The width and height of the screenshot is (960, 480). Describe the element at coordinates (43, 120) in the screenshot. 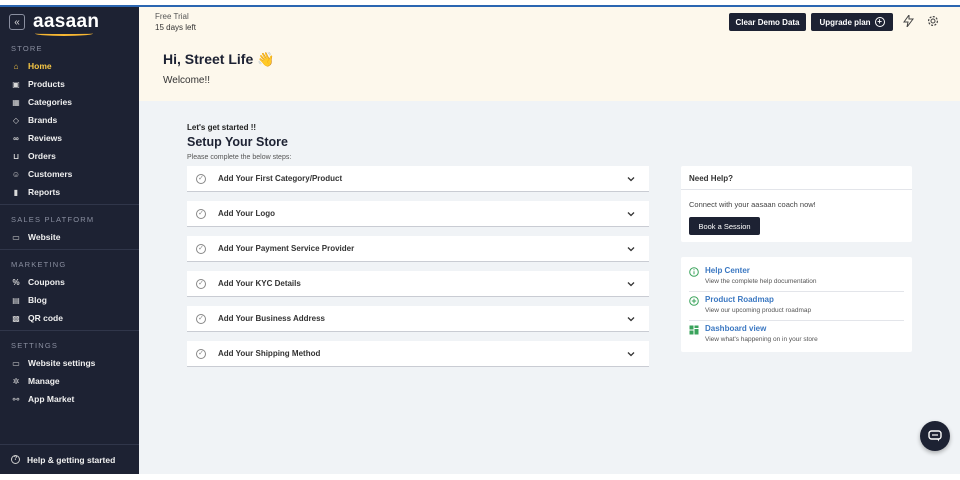

I see `sidebar-item-label: Brands` at that location.